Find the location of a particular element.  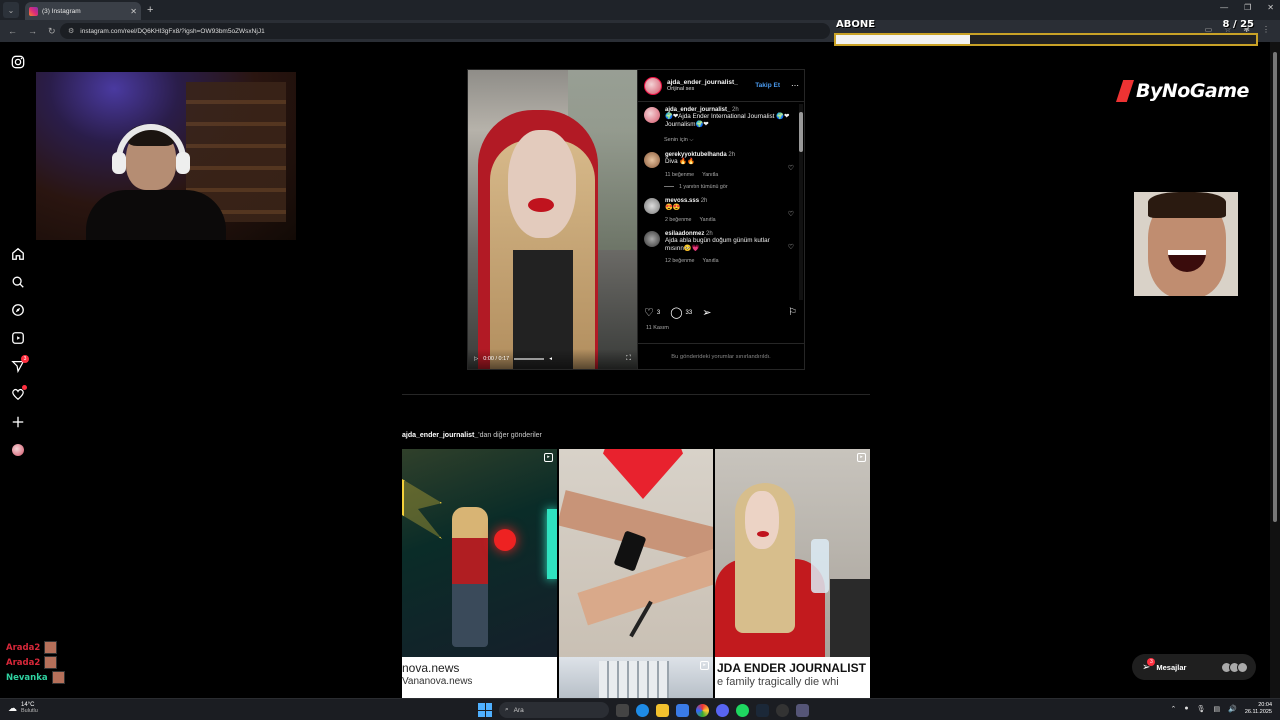

sub-goal-fill is located at coordinates (903, 39).